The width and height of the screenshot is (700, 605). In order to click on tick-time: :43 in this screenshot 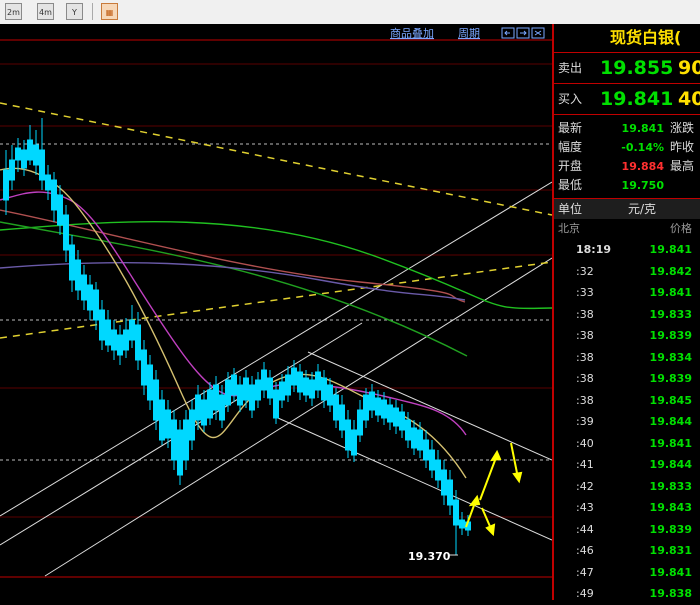, I will do `click(585, 507)`.